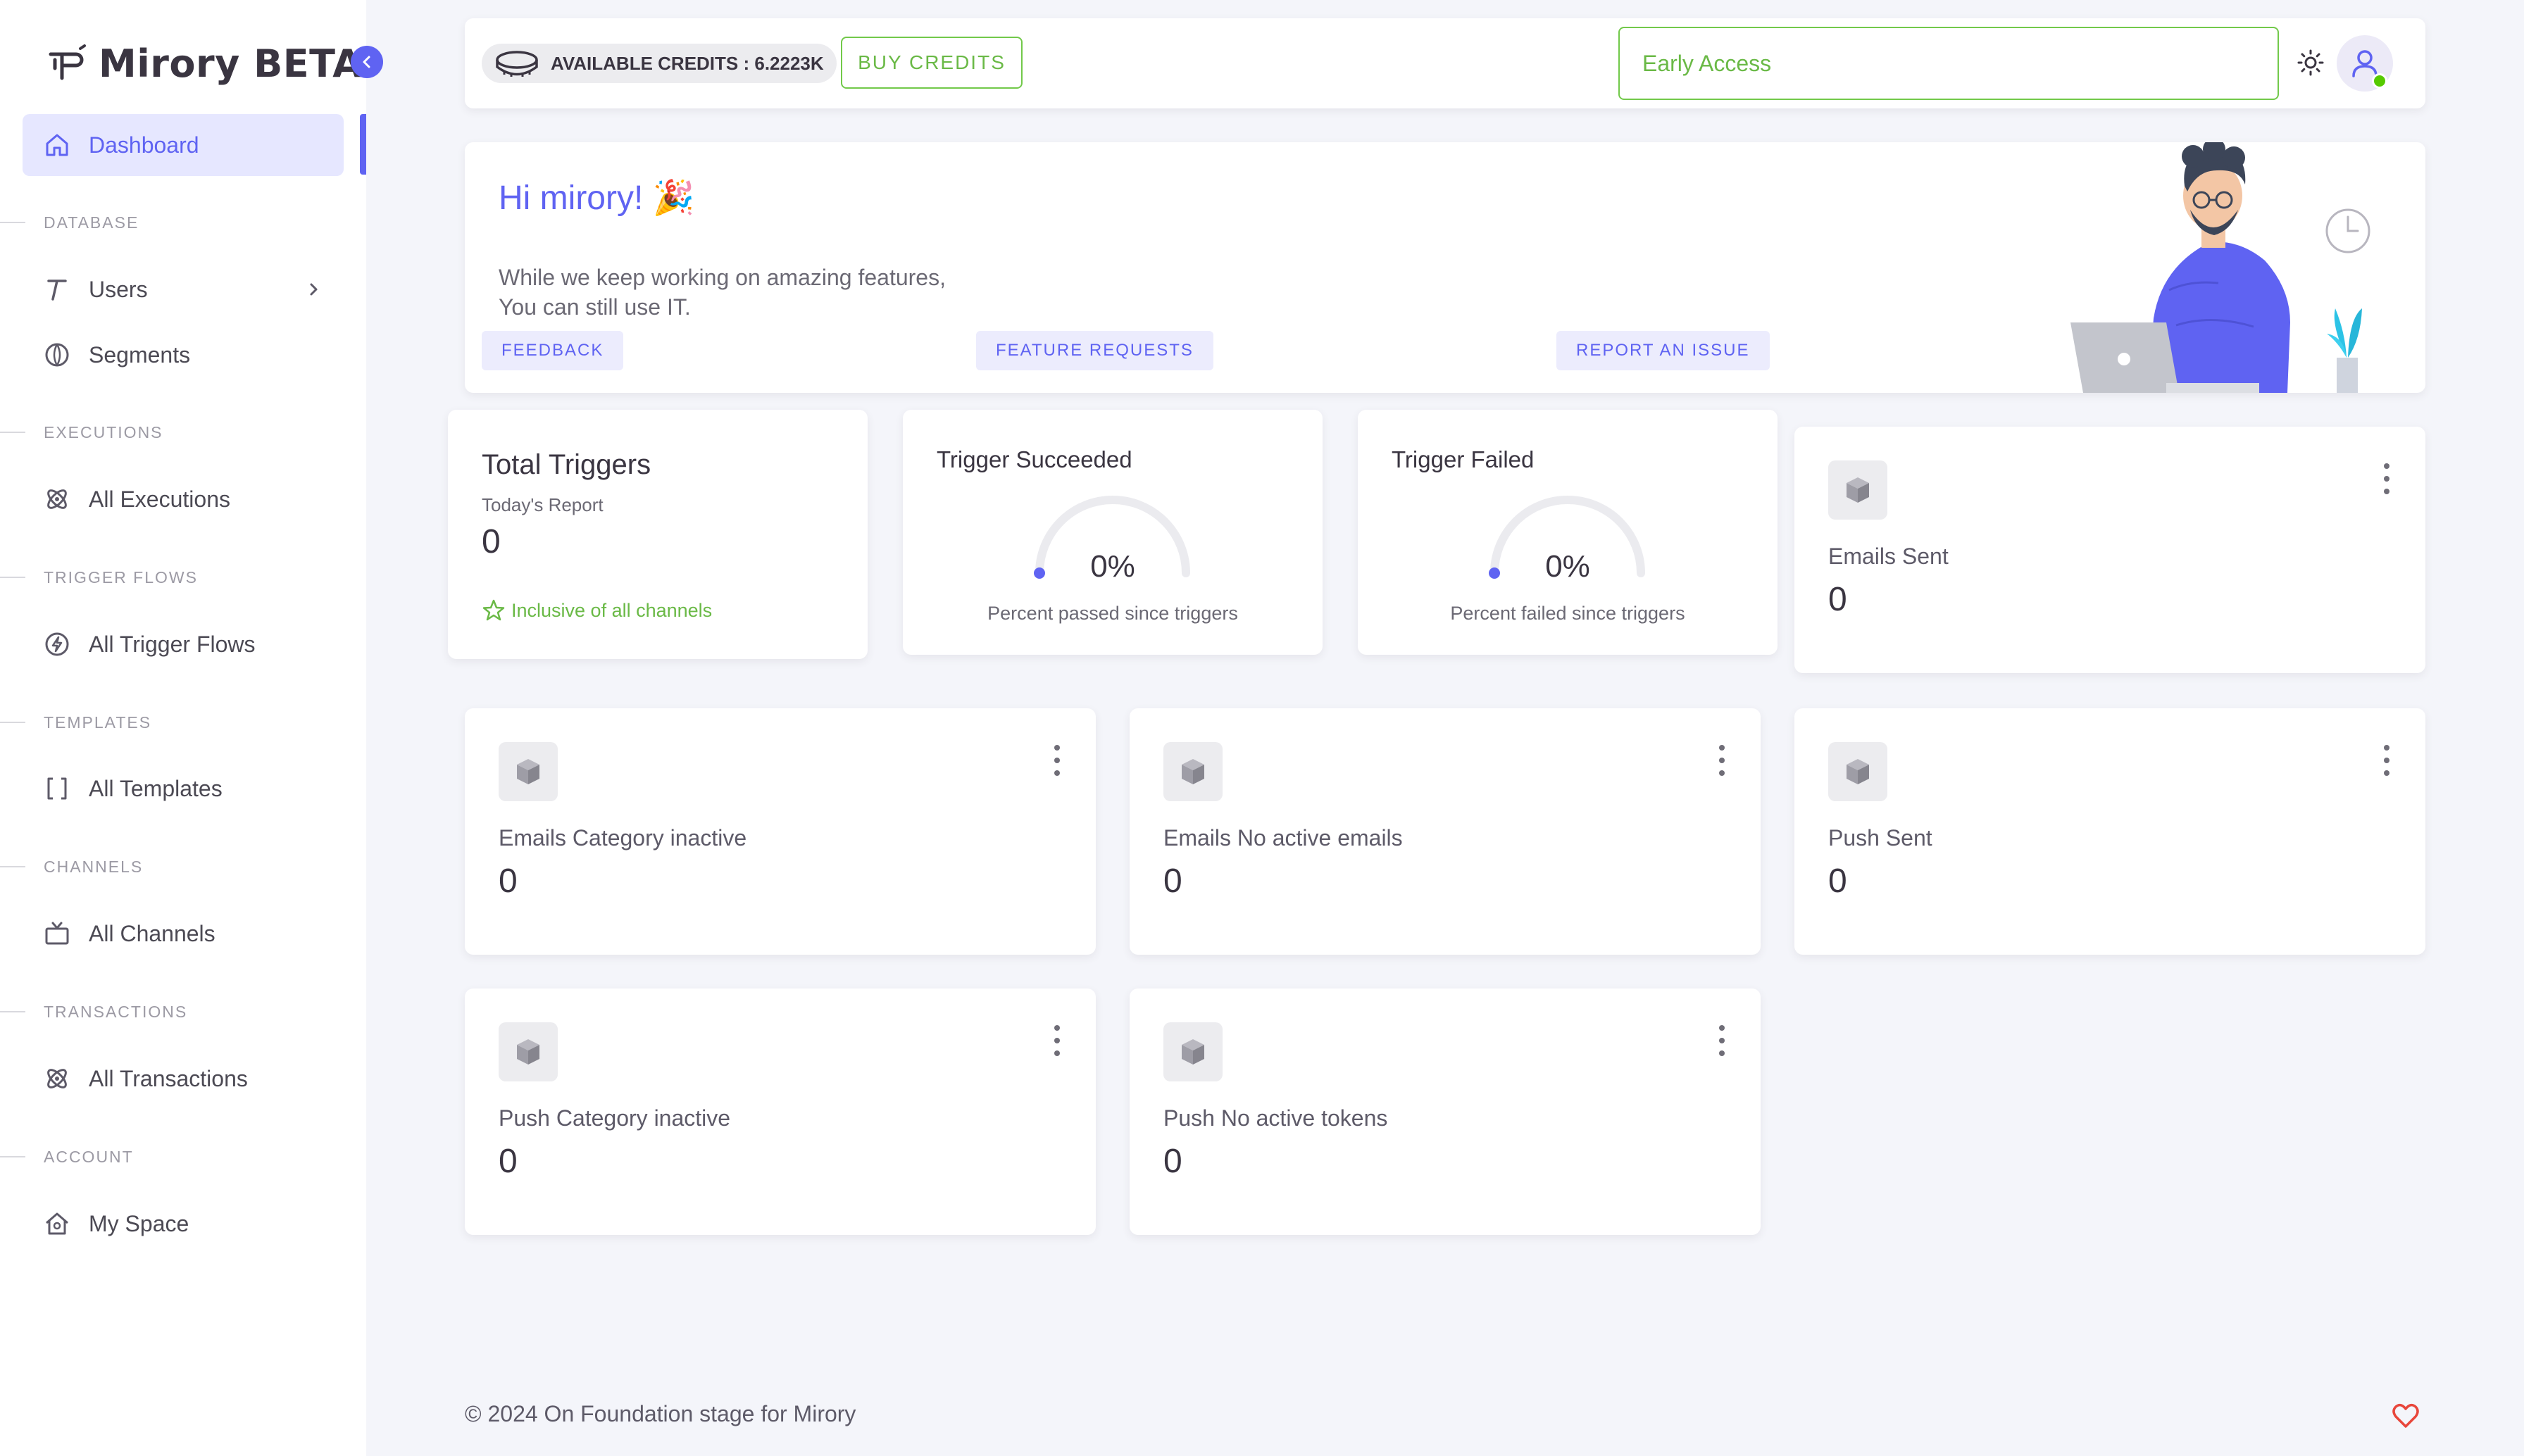 The width and height of the screenshot is (2524, 1456). Describe the element at coordinates (597, 610) in the screenshot. I see `total-triggers-note: Inclusive of all channels` at that location.